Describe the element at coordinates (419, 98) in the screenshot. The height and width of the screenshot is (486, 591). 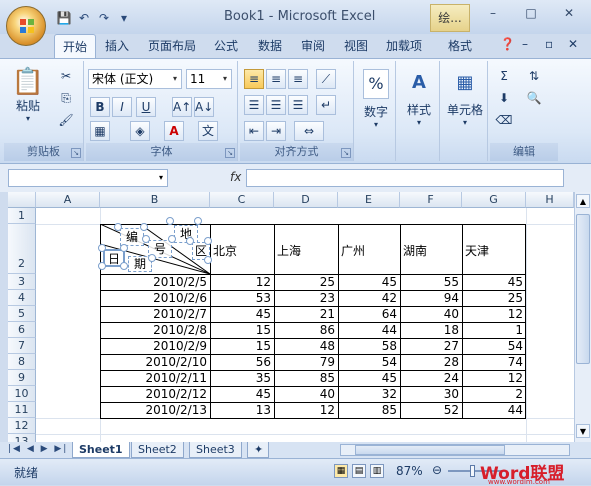
I see `styles-button: A 样式 ▾` at that location.